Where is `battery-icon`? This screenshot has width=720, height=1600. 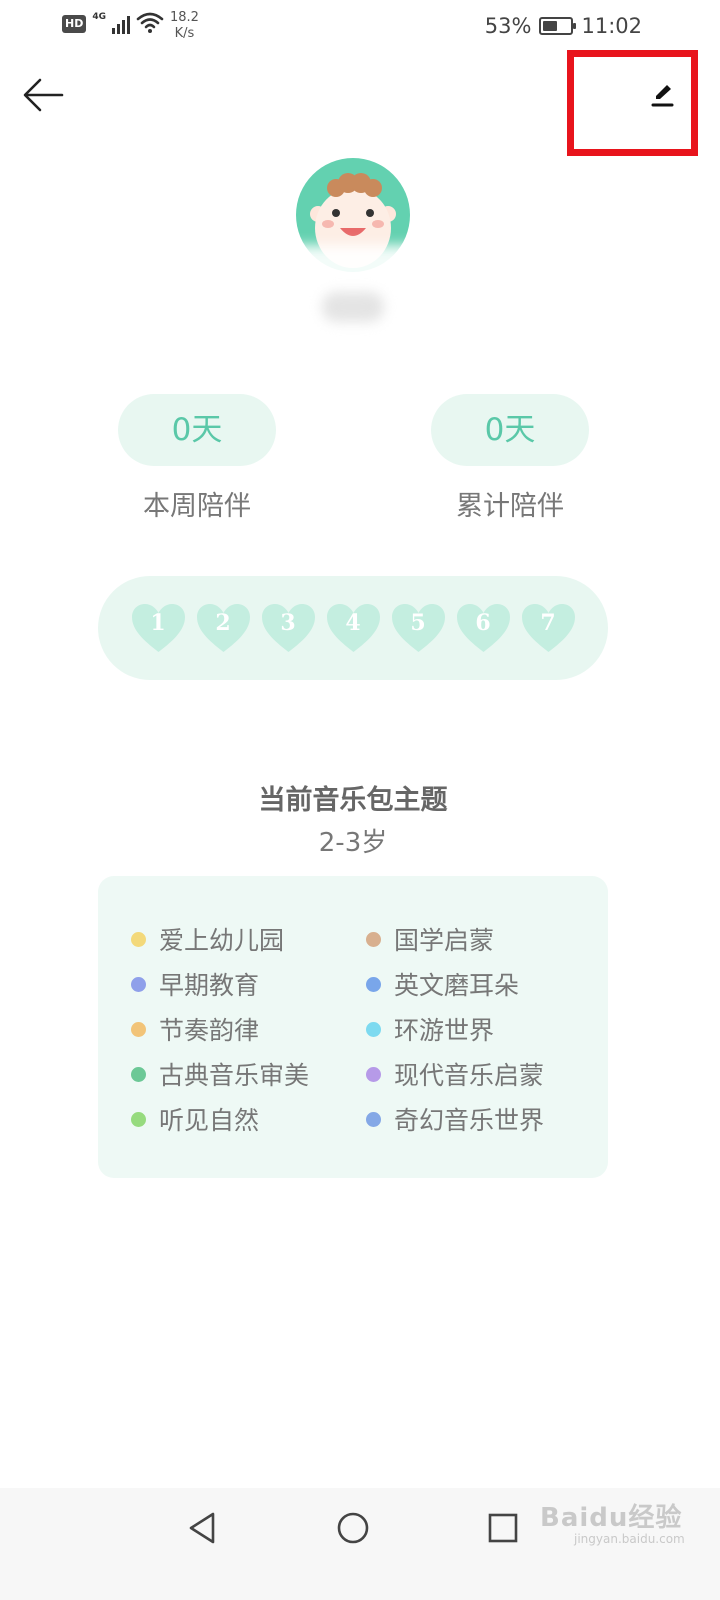 battery-icon is located at coordinates (558, 26).